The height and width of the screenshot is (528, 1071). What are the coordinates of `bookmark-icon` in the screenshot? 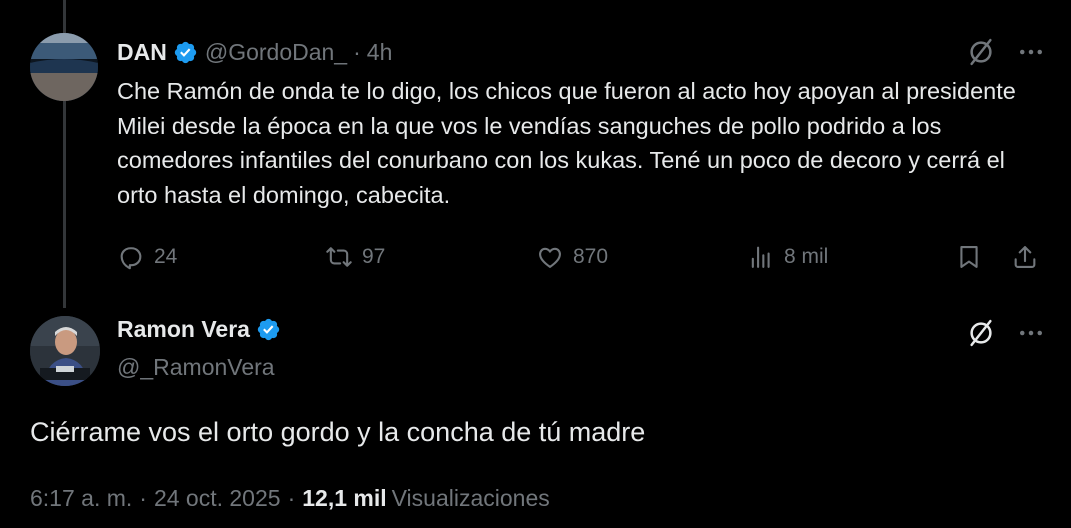 It's located at (969, 257).